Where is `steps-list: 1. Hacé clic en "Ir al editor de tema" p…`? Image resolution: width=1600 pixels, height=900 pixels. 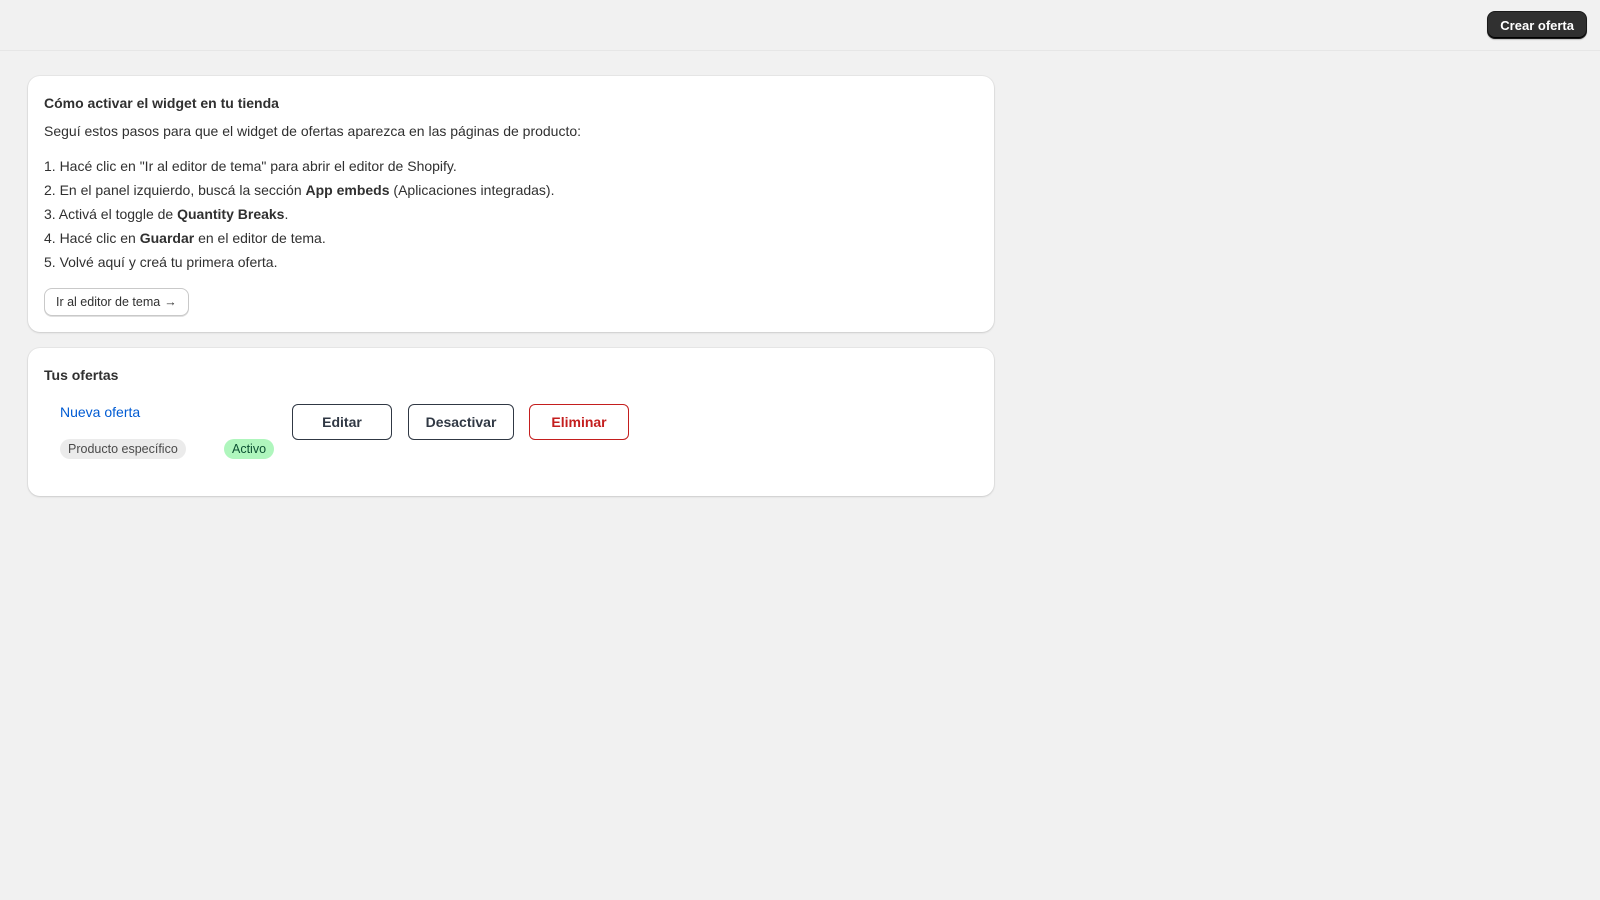 steps-list: 1. Hacé clic en "Ir al editor de tema" p… is located at coordinates (511, 217).